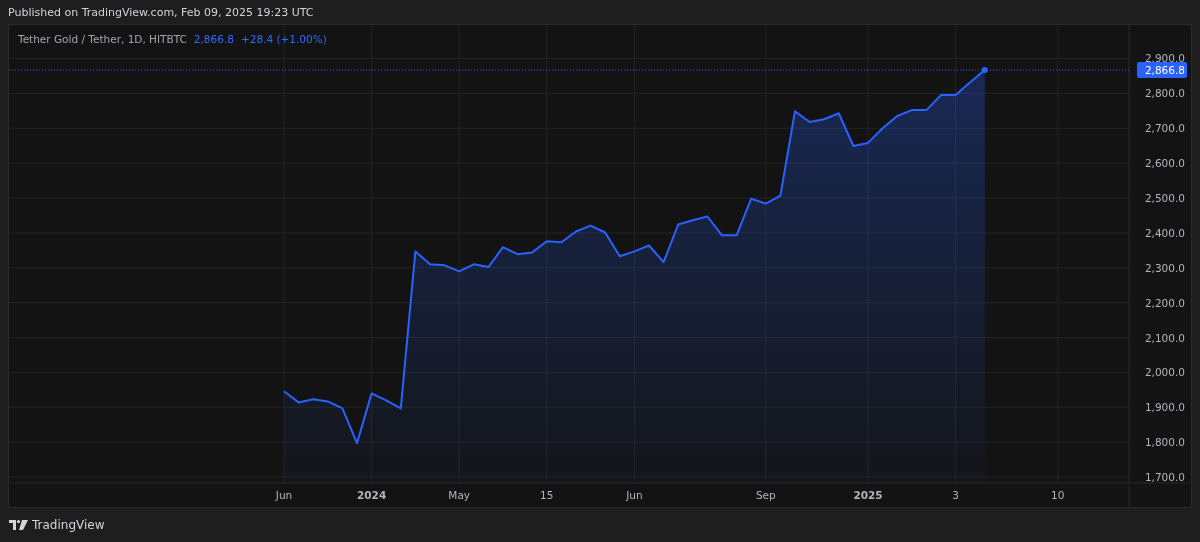  Describe the element at coordinates (868, 495) in the screenshot. I see `axis-label: 2025` at that location.